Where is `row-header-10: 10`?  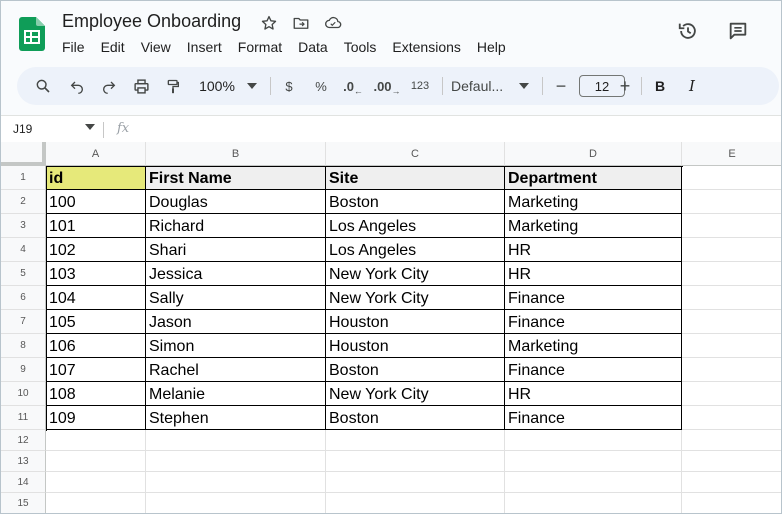 row-header-10: 10 is located at coordinates (23, 394).